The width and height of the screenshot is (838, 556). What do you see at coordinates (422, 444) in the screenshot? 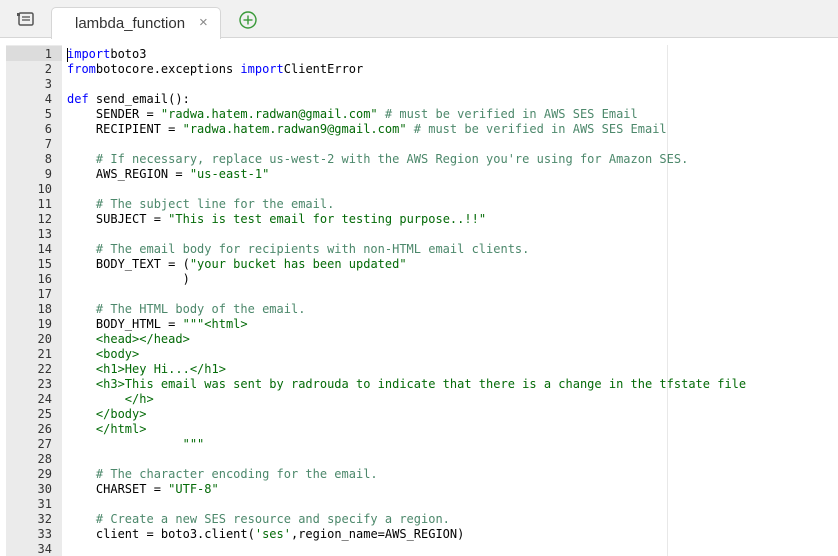
I see `code-line: 27 """` at bounding box center [422, 444].